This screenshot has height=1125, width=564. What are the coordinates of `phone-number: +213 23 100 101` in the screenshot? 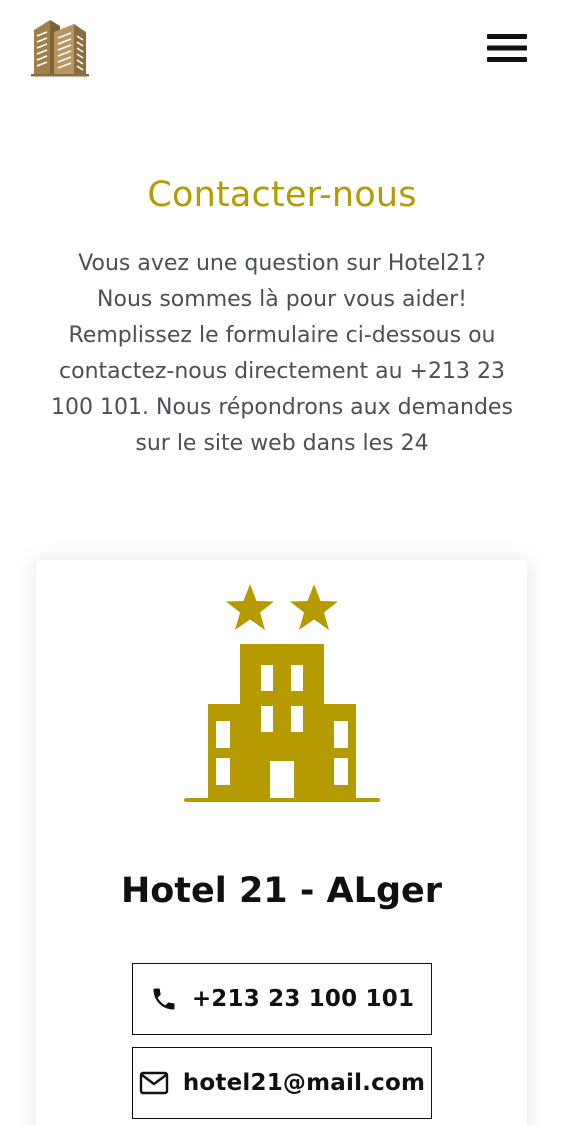 It's located at (303, 999).